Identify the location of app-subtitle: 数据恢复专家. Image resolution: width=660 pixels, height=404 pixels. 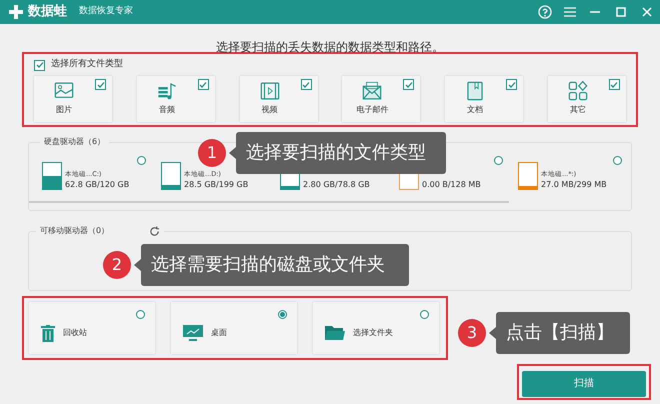
(106, 11).